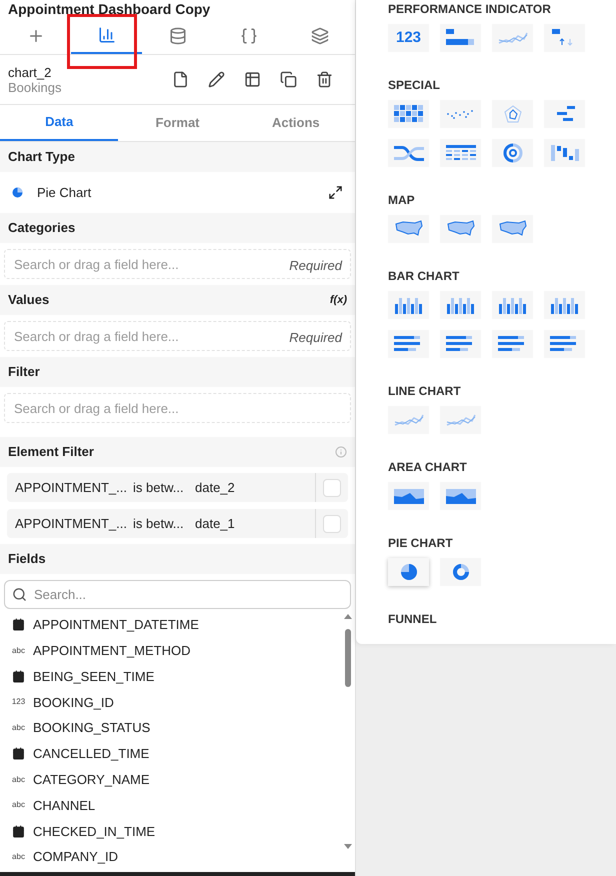 The image size is (616, 876). I want to click on heatmap-icon, so click(409, 114).